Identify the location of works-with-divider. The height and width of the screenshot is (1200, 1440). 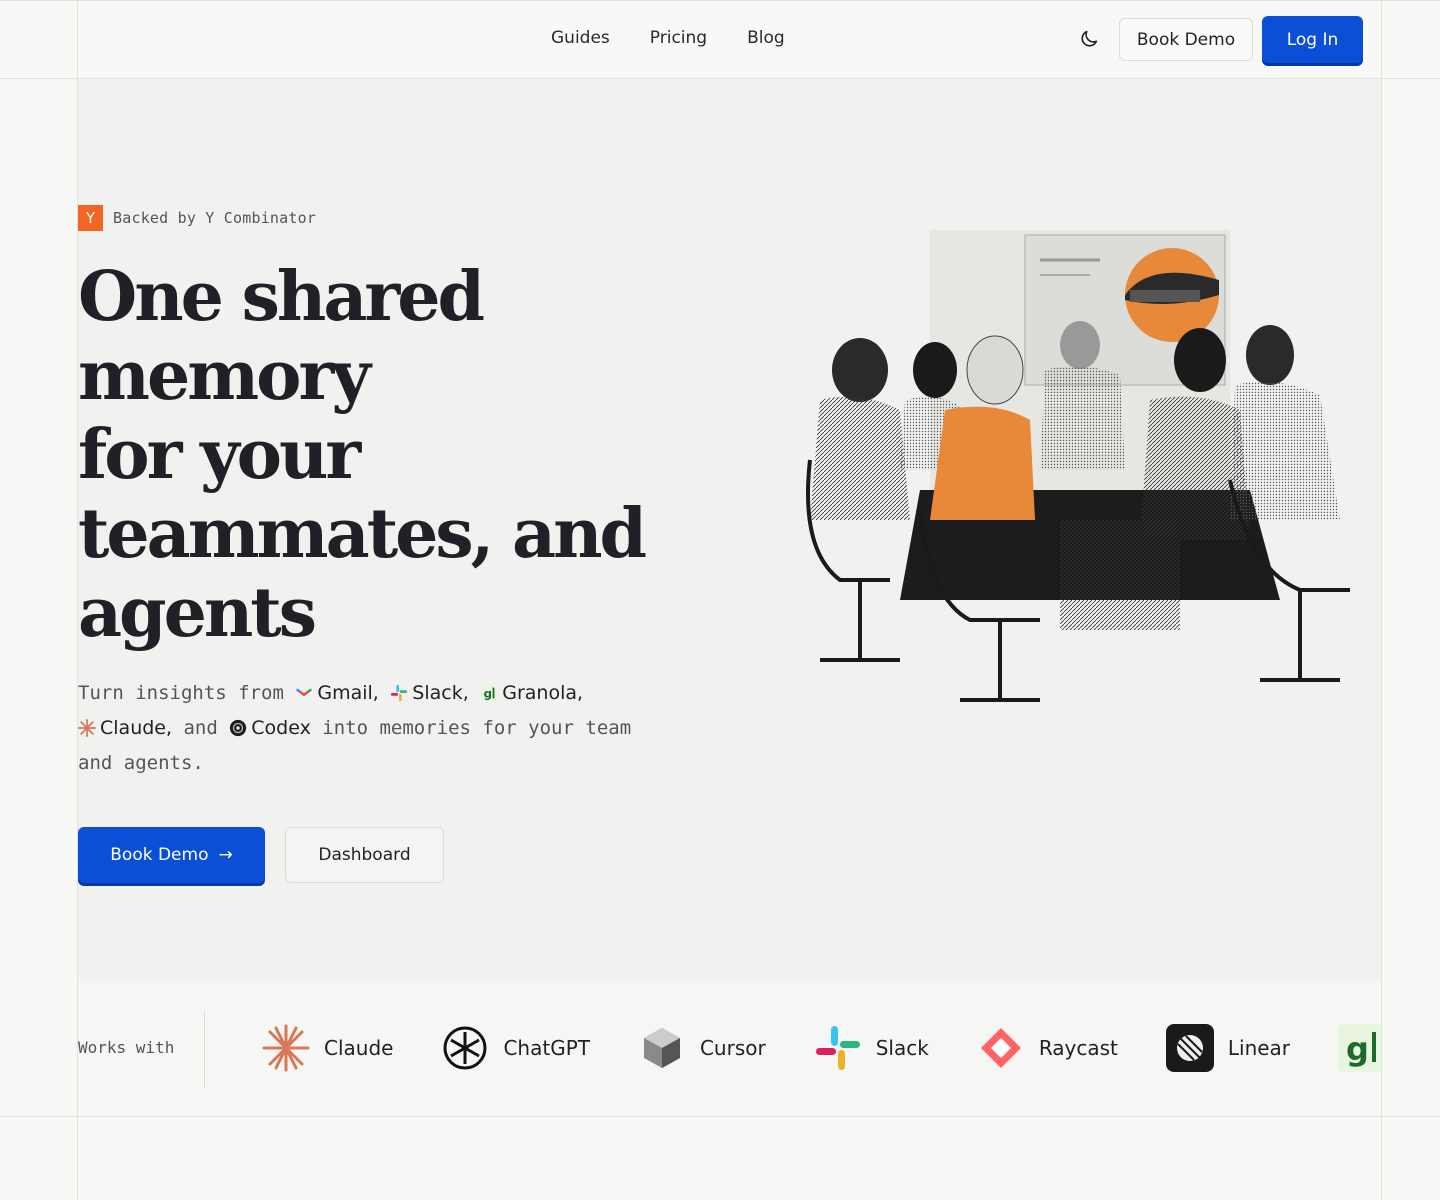
(204, 1049).